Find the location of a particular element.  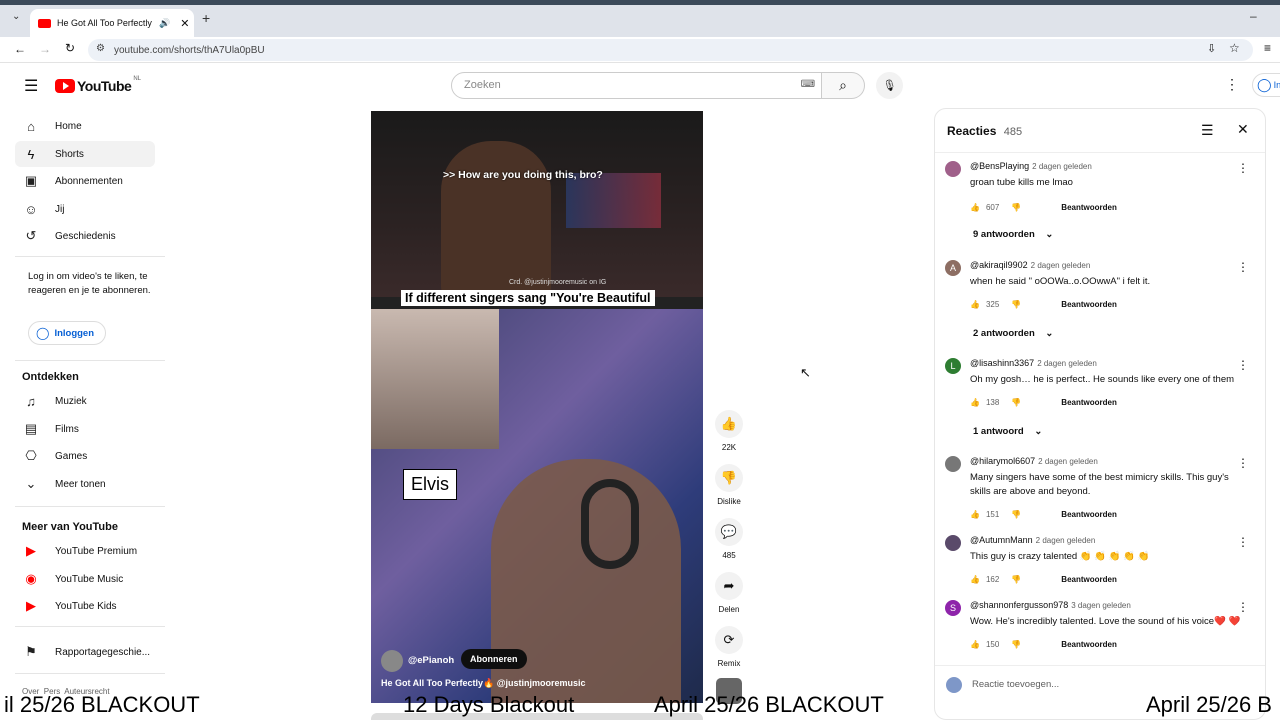

comment-action: 💬 485 is located at coordinates (729, 539).